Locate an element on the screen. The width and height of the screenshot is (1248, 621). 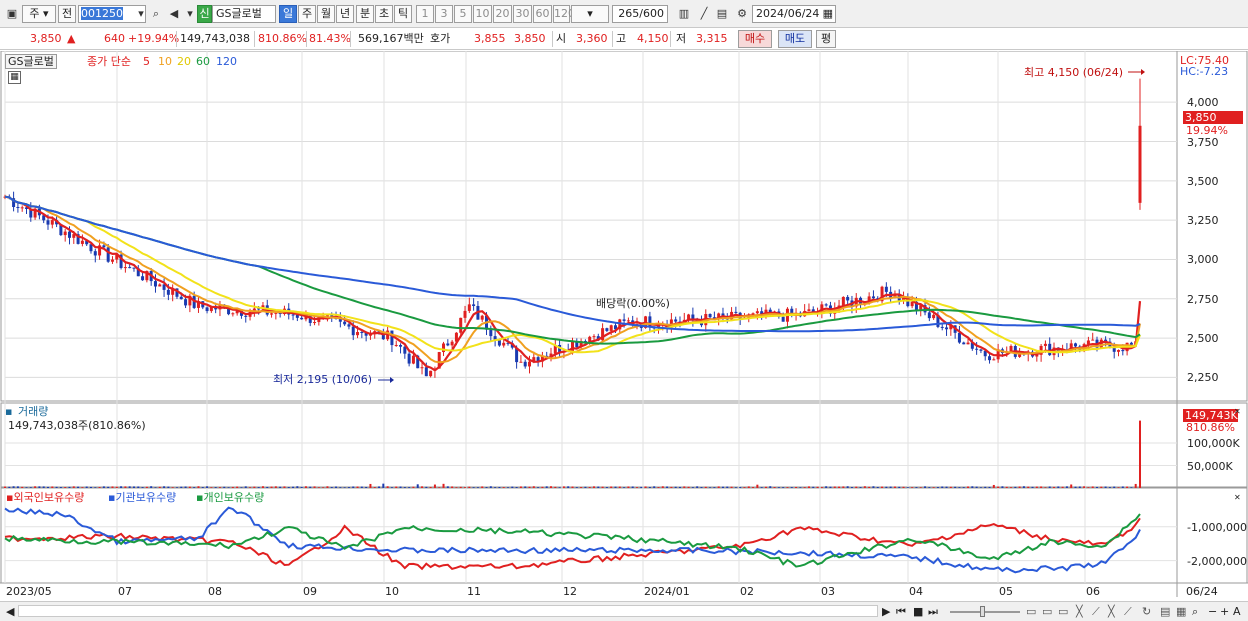
minute-custom-select: ▾ is located at coordinates (590, 14).